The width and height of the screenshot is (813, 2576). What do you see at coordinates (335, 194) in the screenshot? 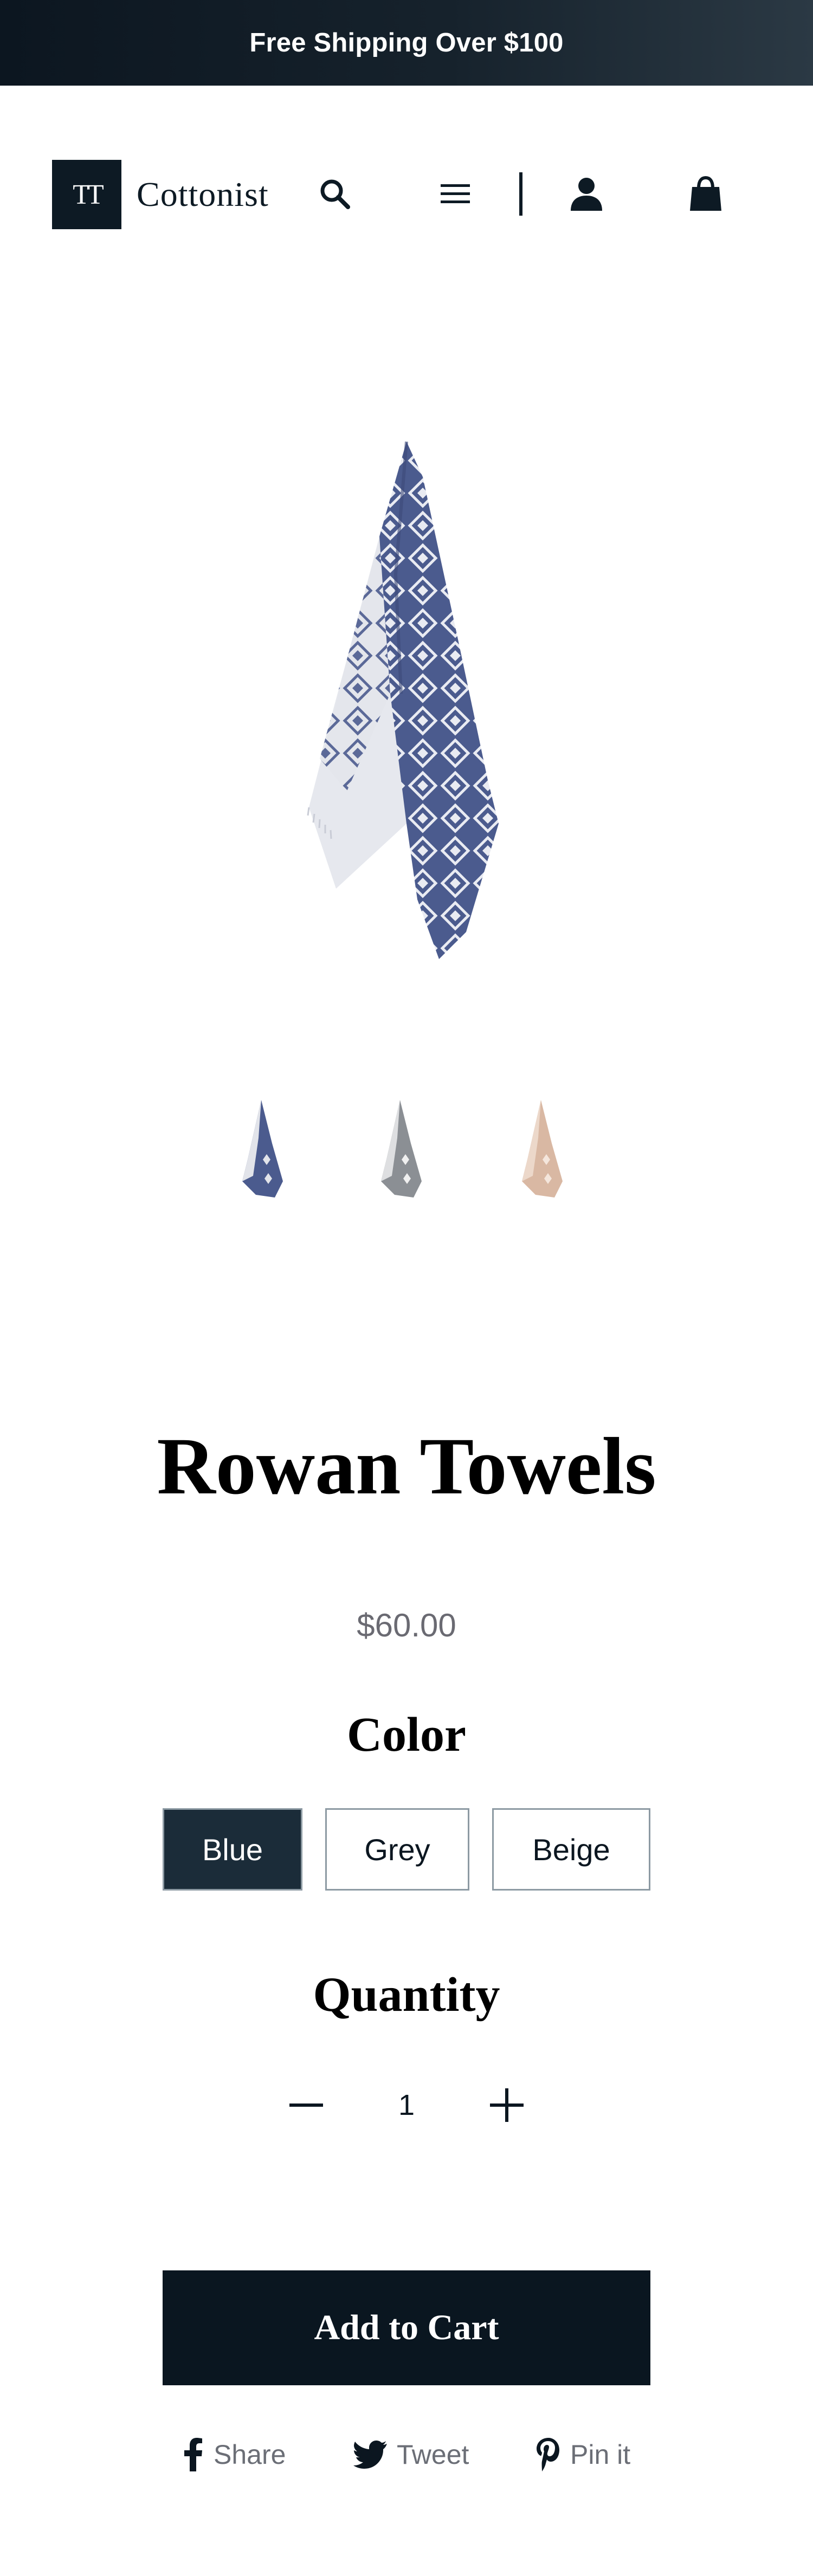
I see `search-icon` at bounding box center [335, 194].